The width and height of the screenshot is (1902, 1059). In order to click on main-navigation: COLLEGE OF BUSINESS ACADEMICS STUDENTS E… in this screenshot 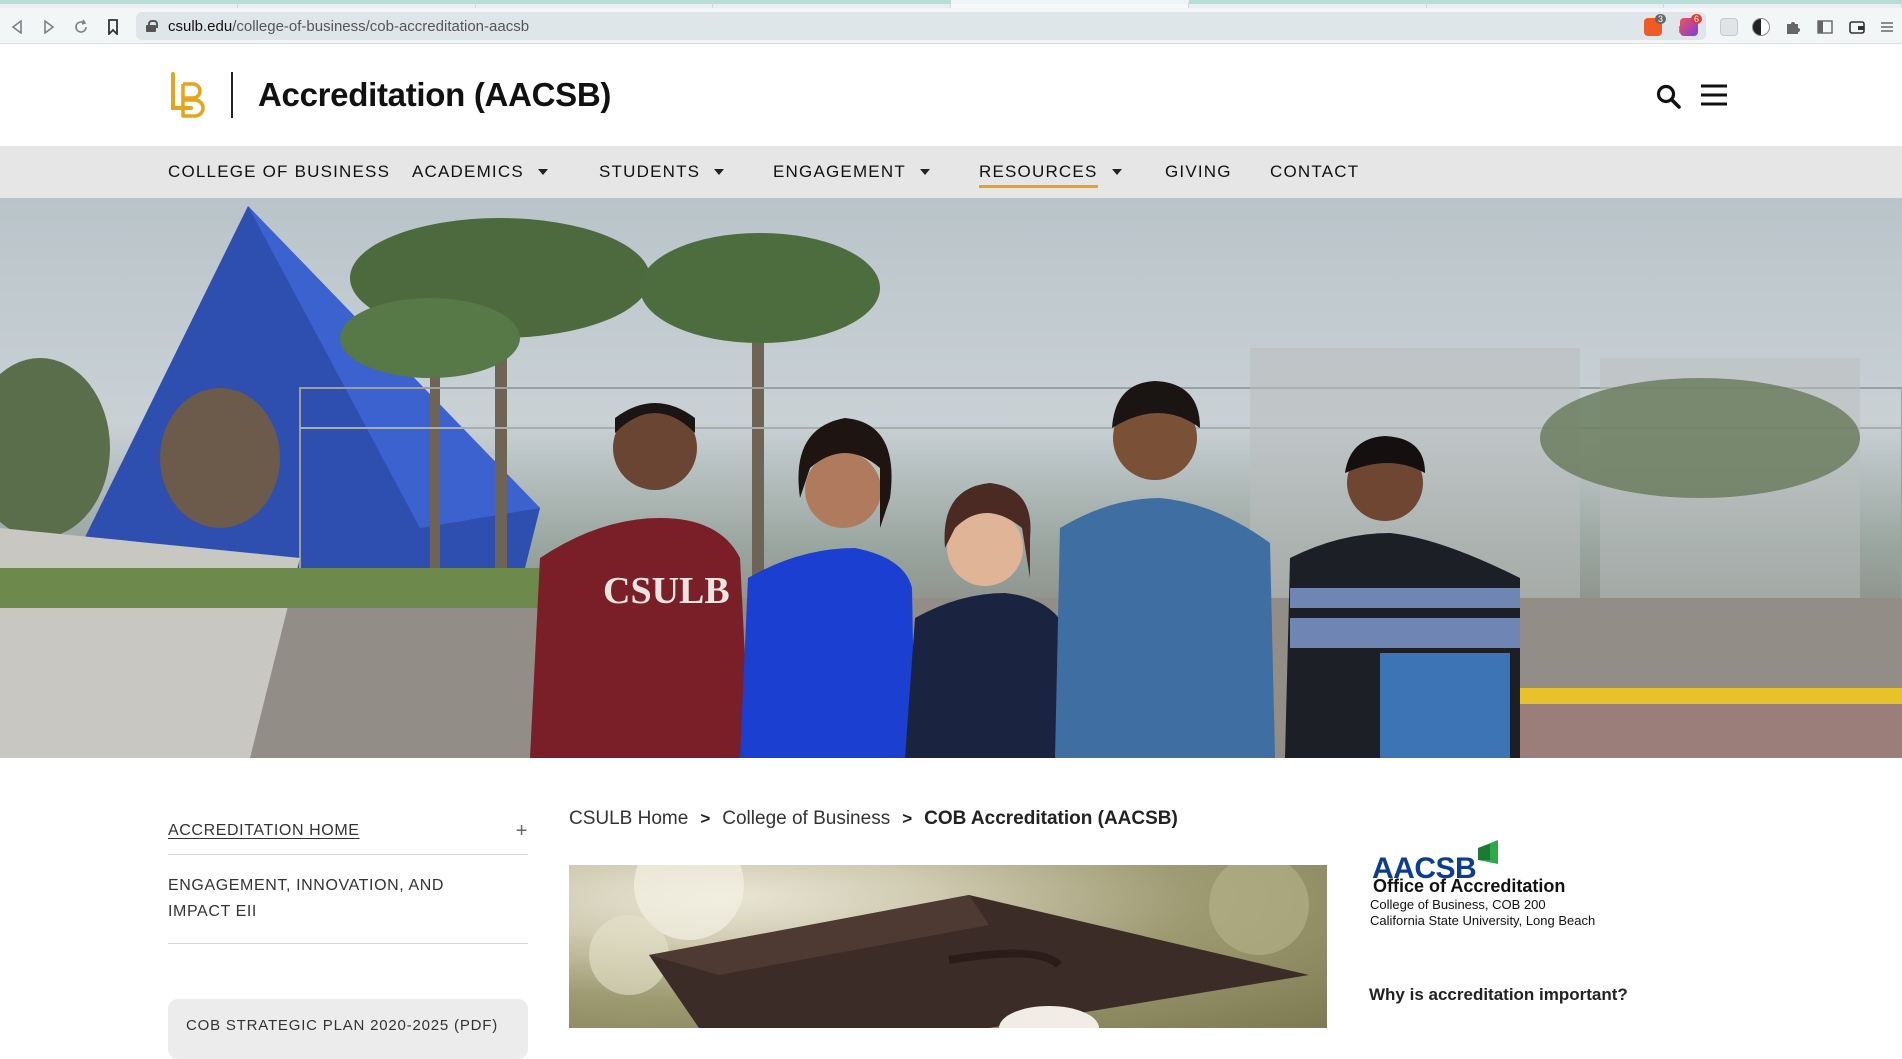, I will do `click(951, 172)`.